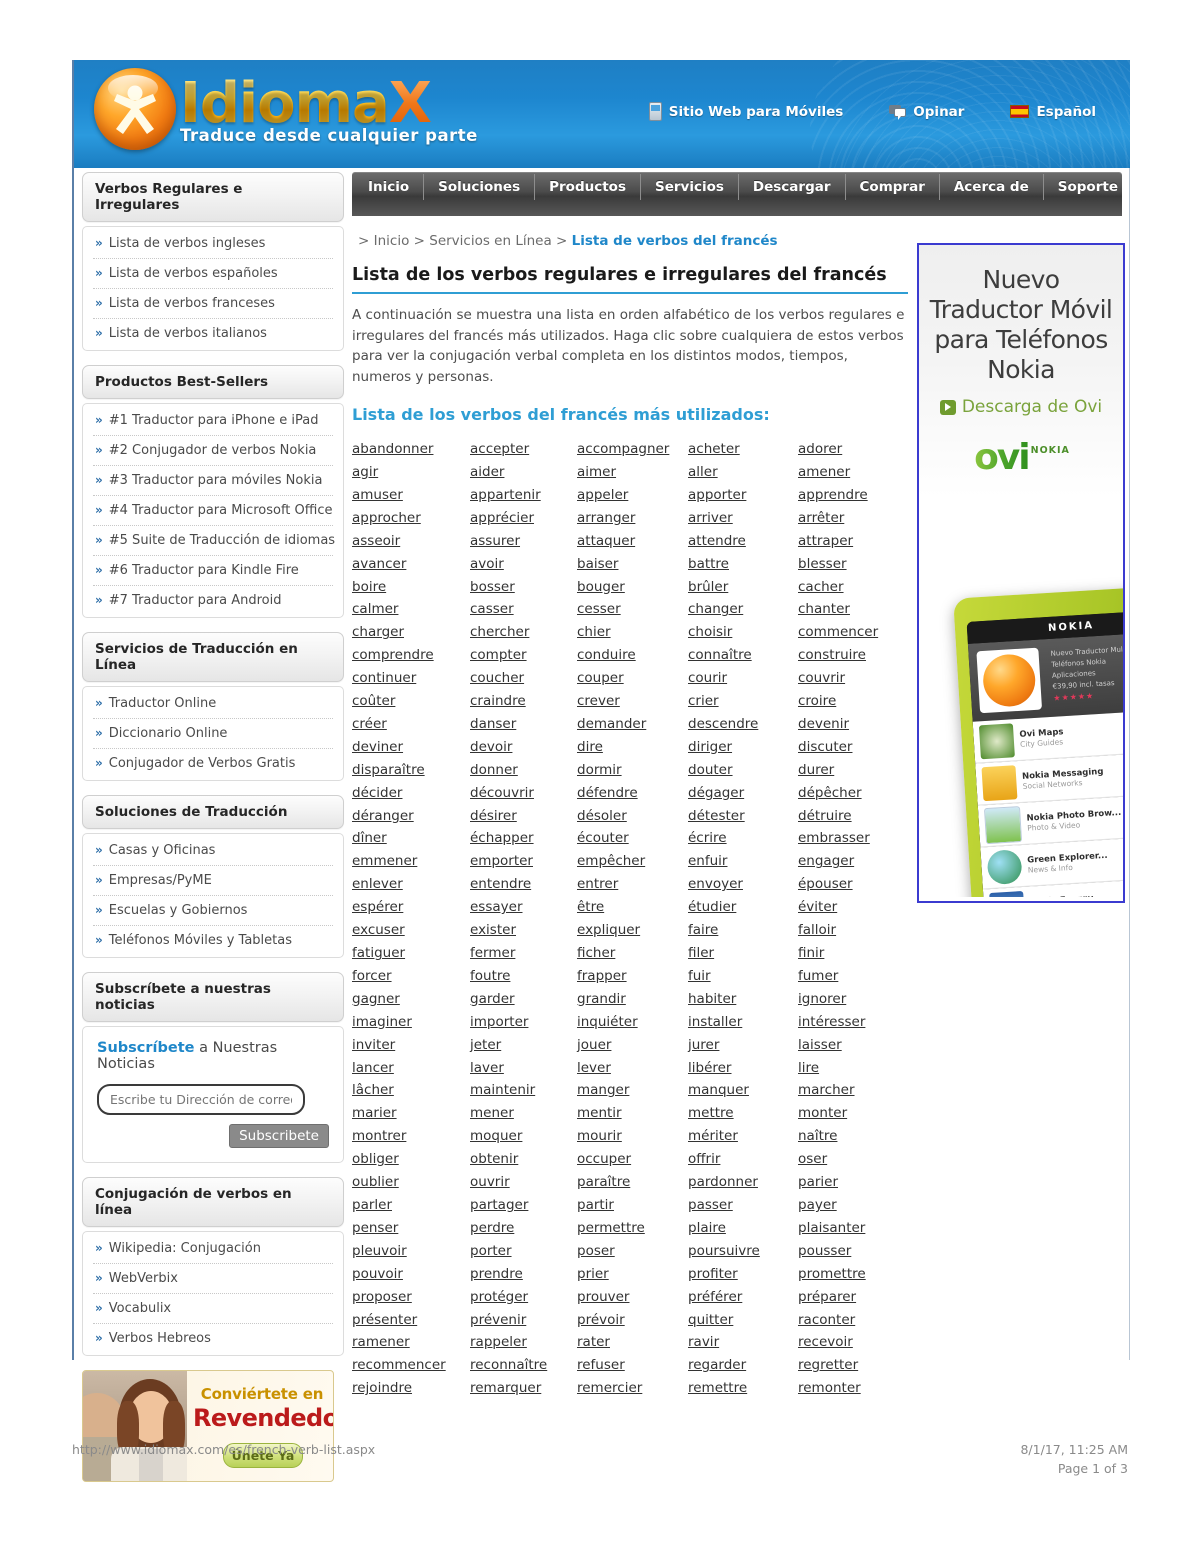  What do you see at coordinates (411, 609) in the screenshot?
I see `verb-link: calmer` at bounding box center [411, 609].